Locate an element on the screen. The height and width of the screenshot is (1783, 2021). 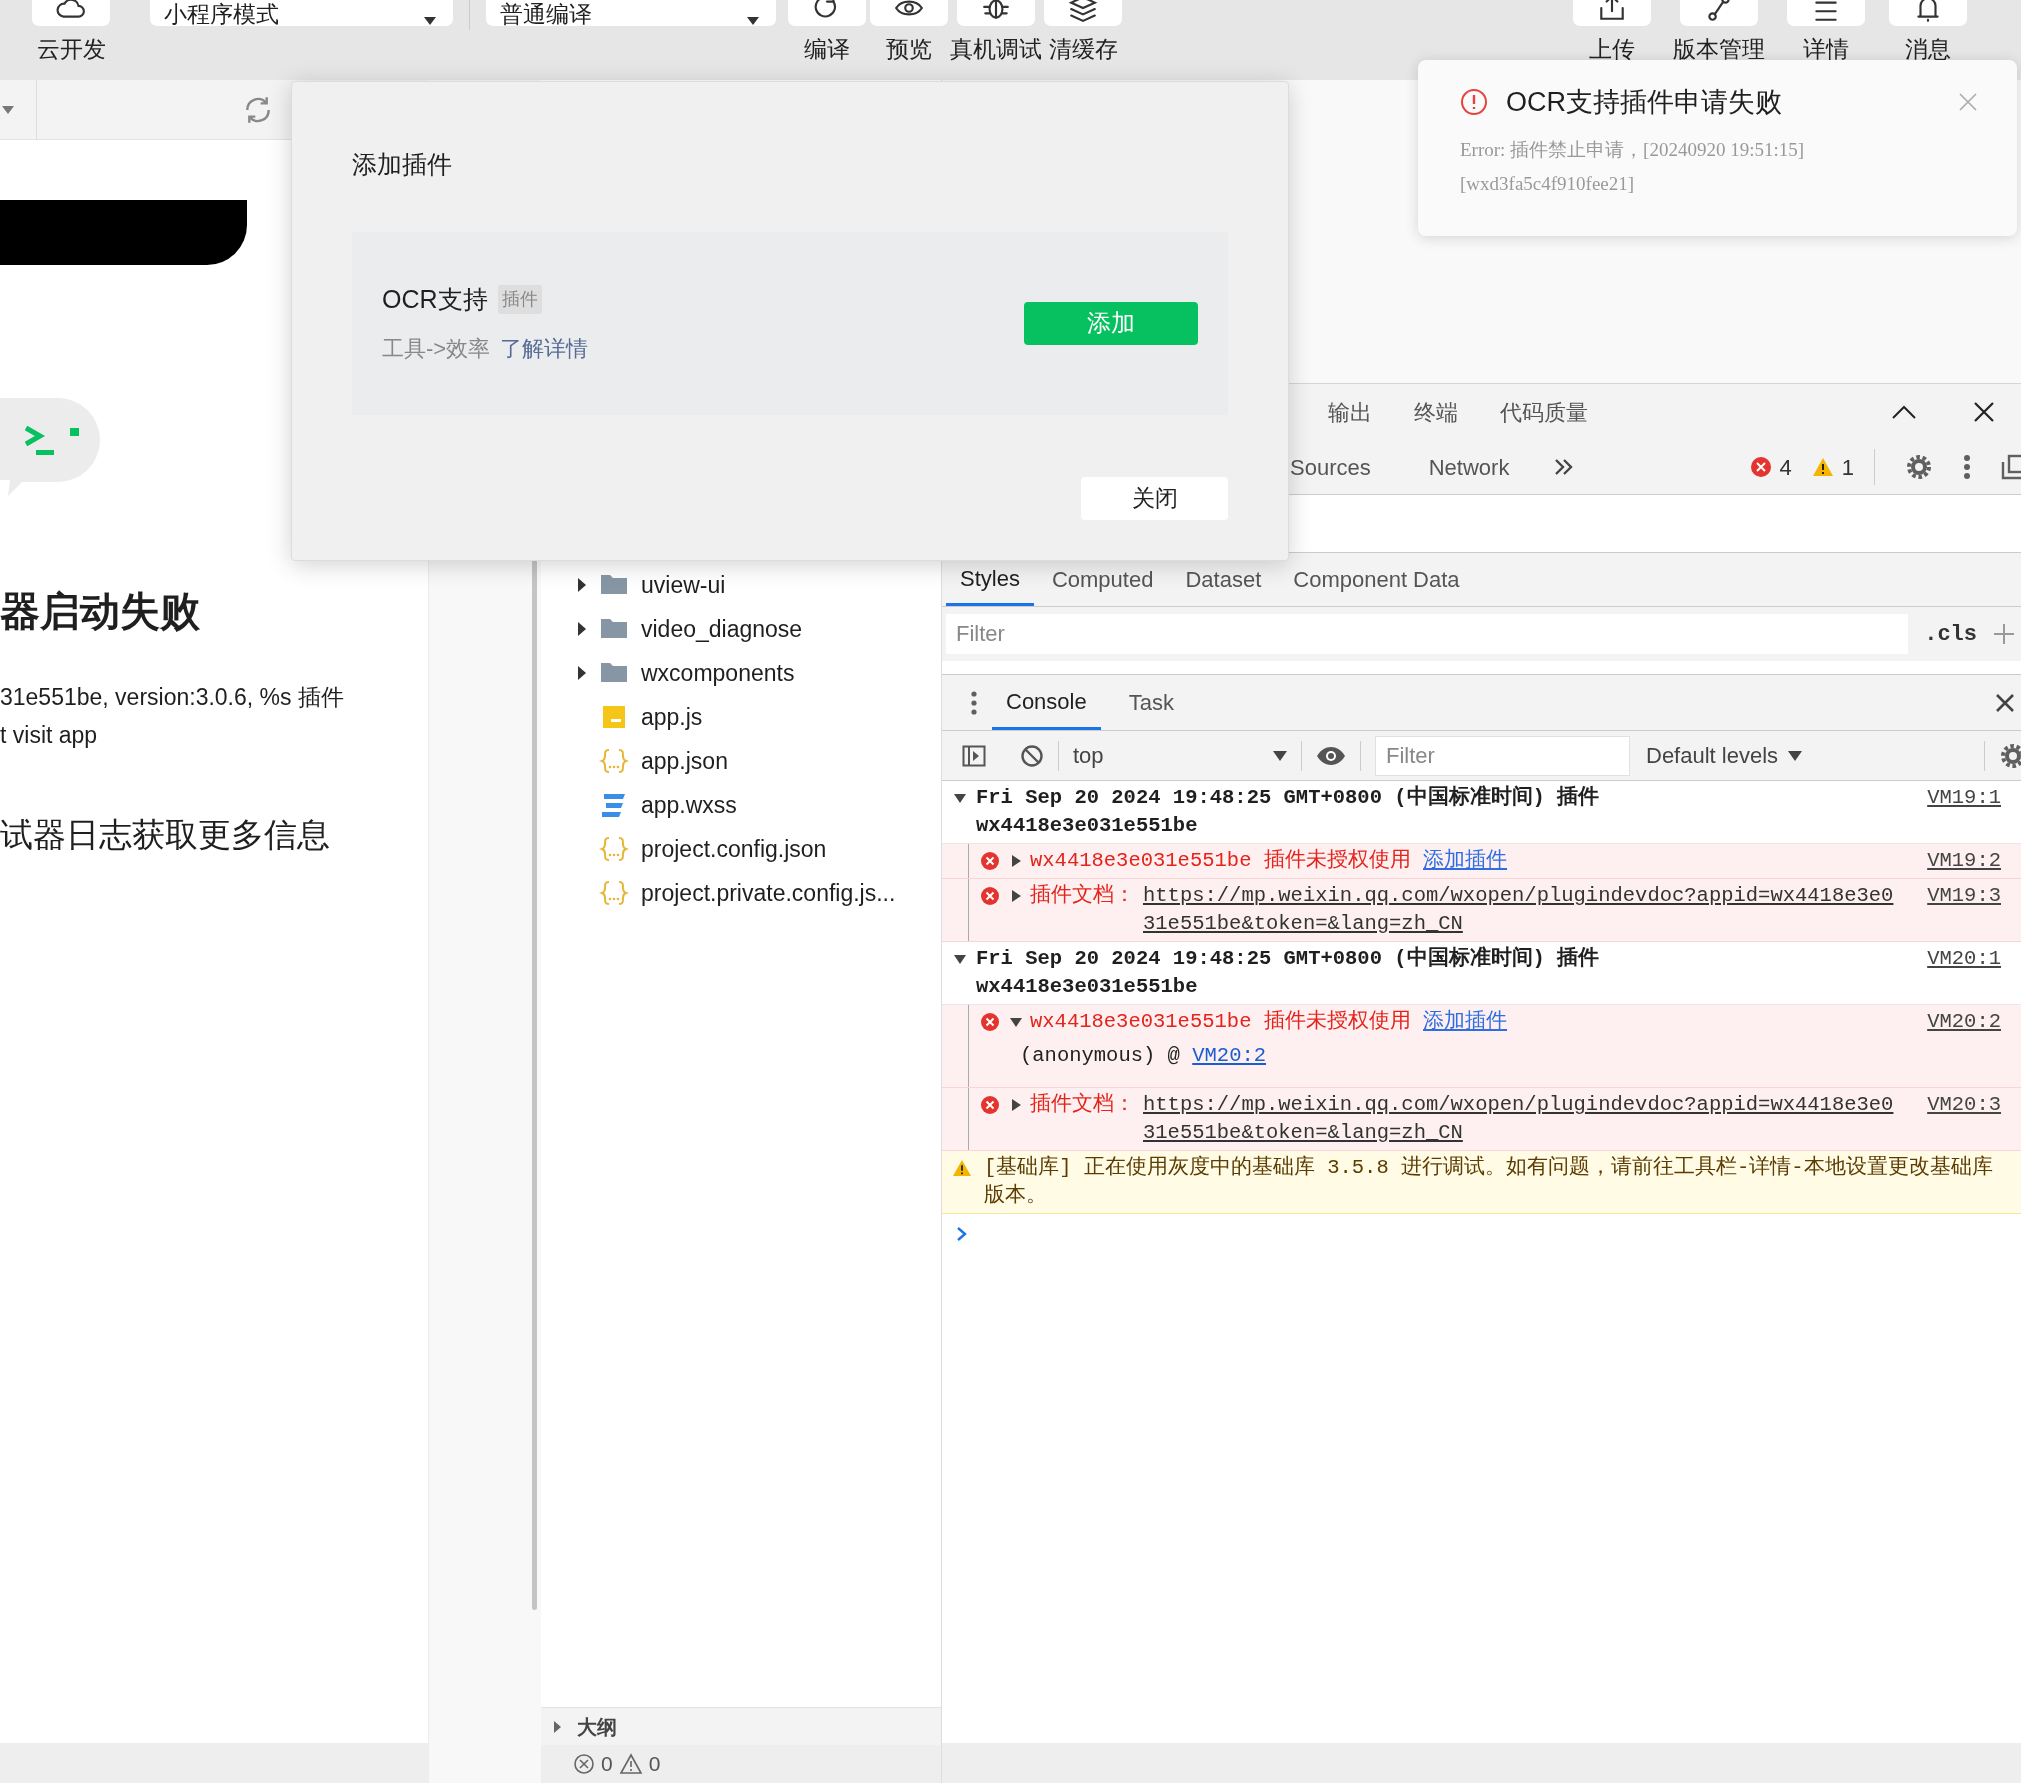
plugin-tag: 插件 is located at coordinates (519, 299).